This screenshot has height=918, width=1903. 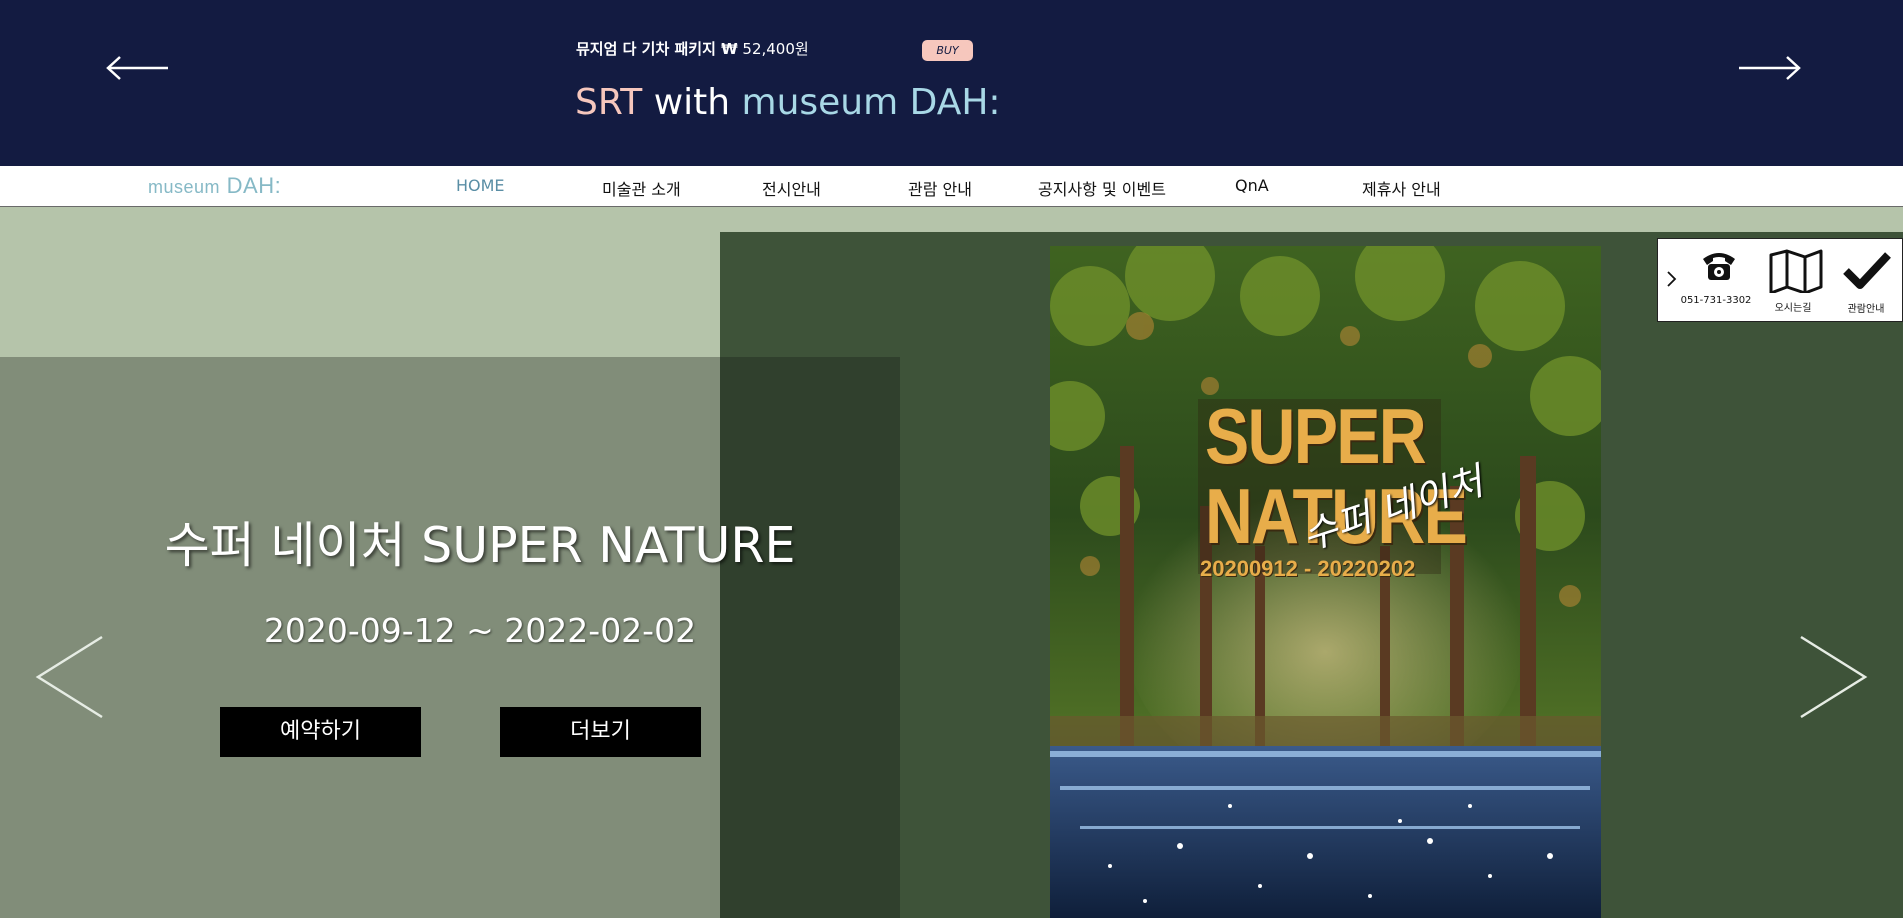 I want to click on logo-word: museum, so click(x=184, y=187).